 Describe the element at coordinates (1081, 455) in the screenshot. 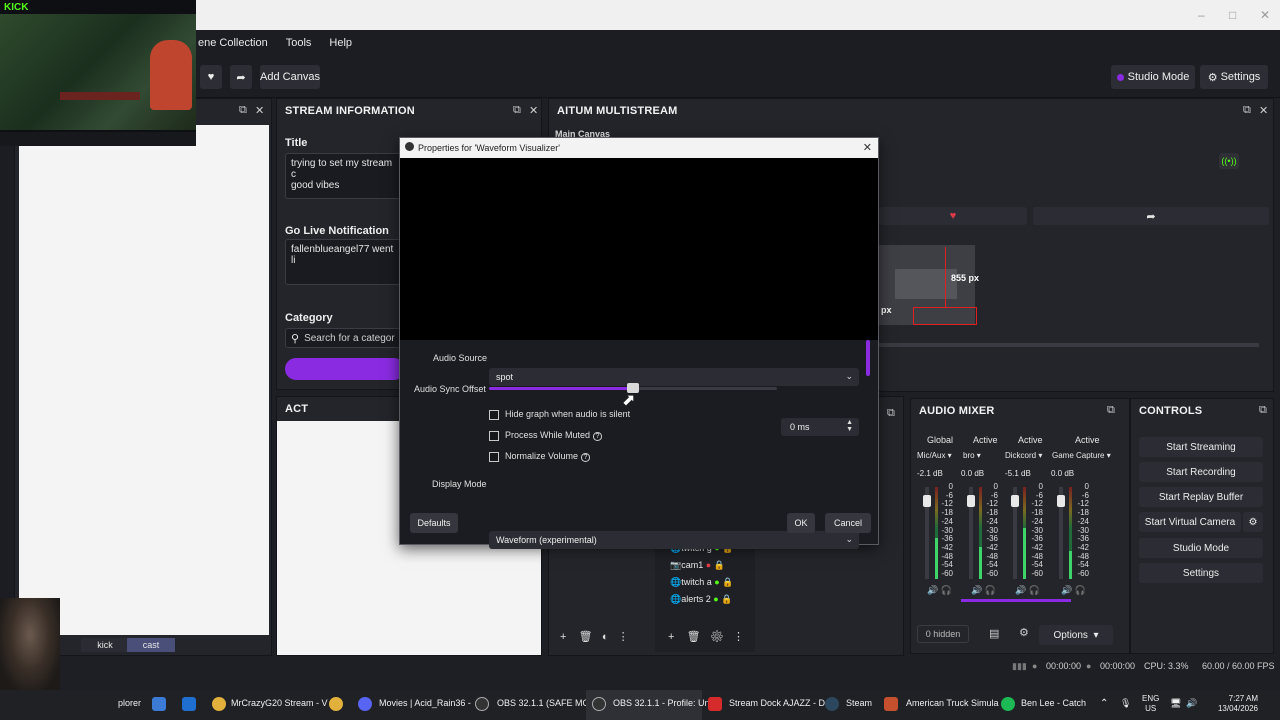

I see `channel-name: Game Capture ▾` at that location.